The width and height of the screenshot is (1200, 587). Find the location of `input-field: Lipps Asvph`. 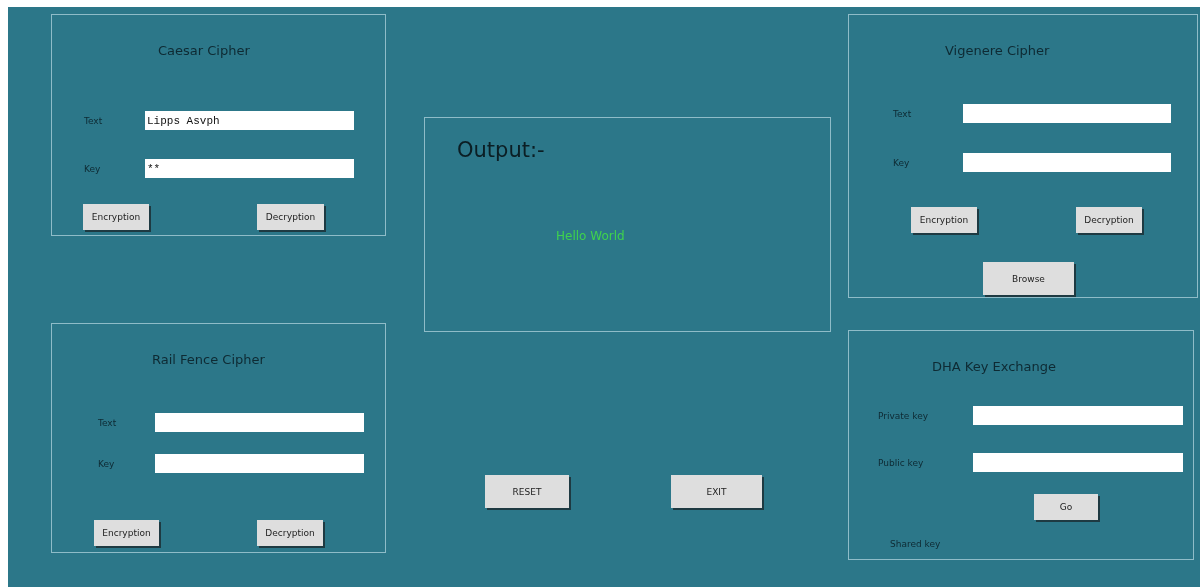

input-field: Lipps Asvph is located at coordinates (249, 120).